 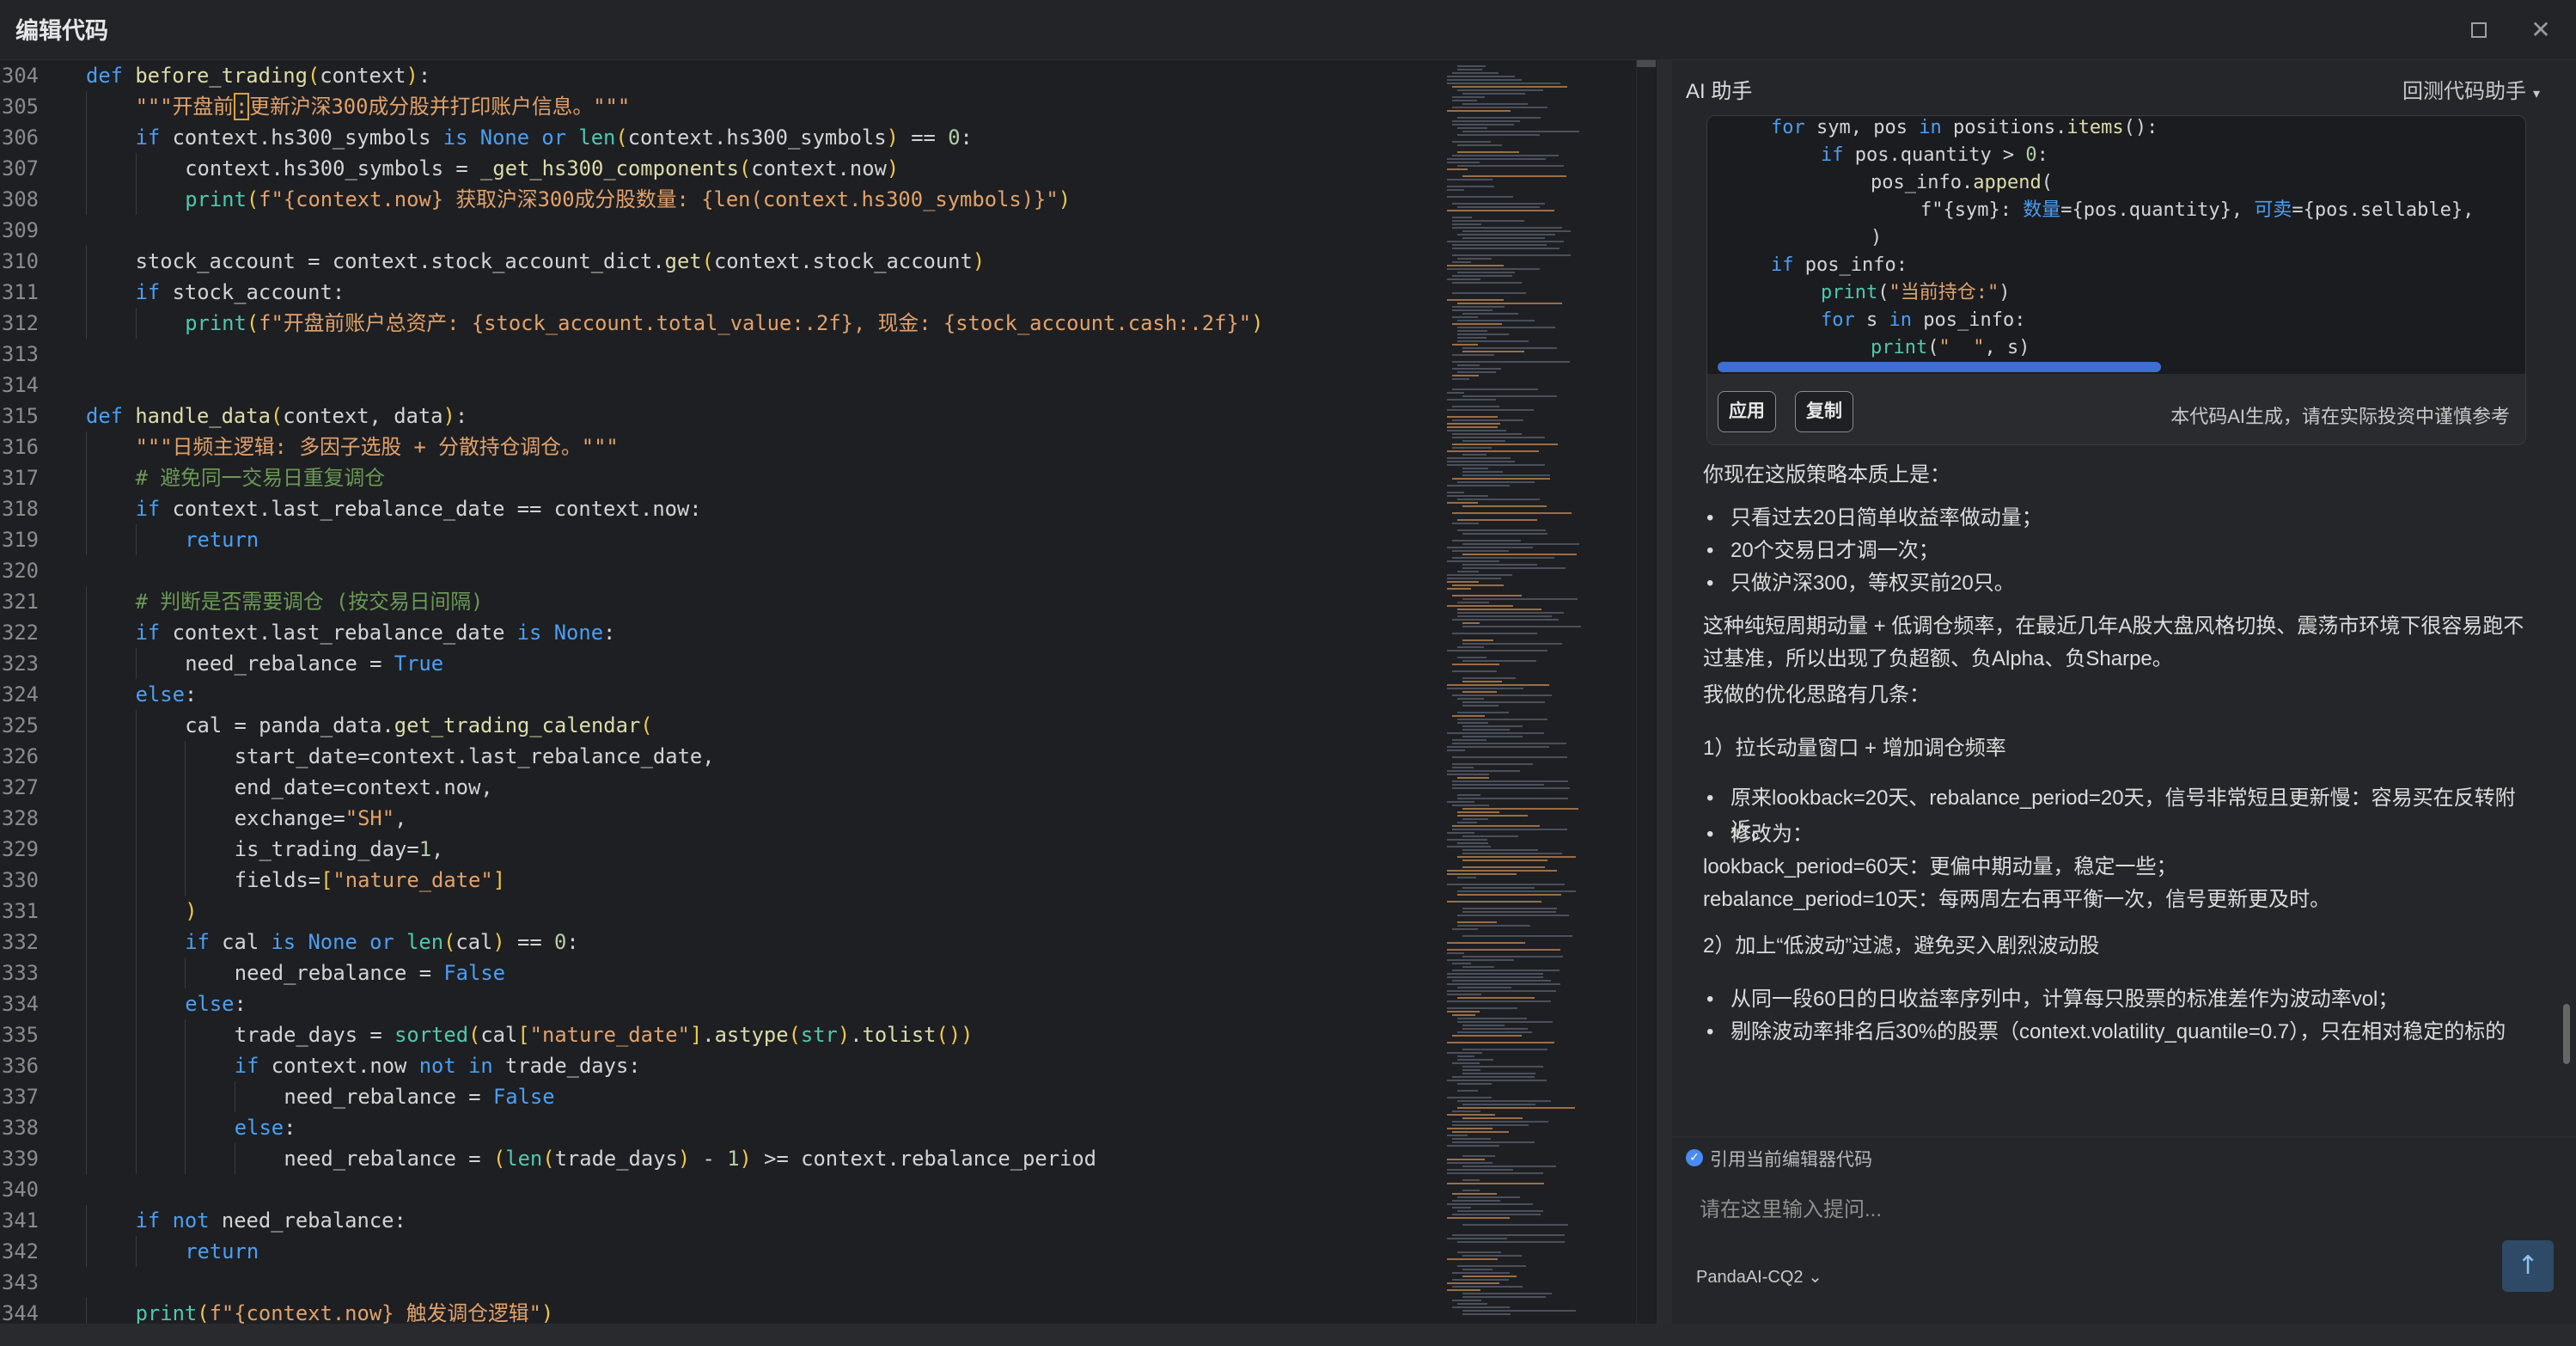 I want to click on line-number: 324, so click(x=20, y=694).